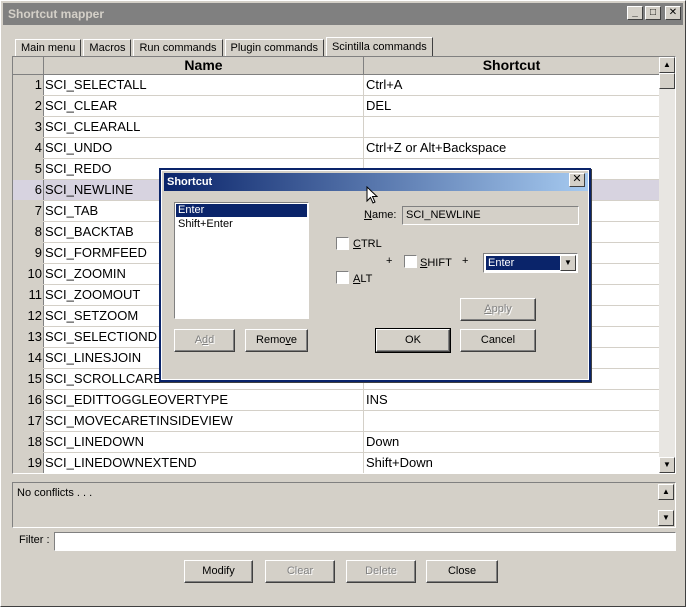 This screenshot has height=607, width=686. I want to click on row-number: 5, so click(28, 169).